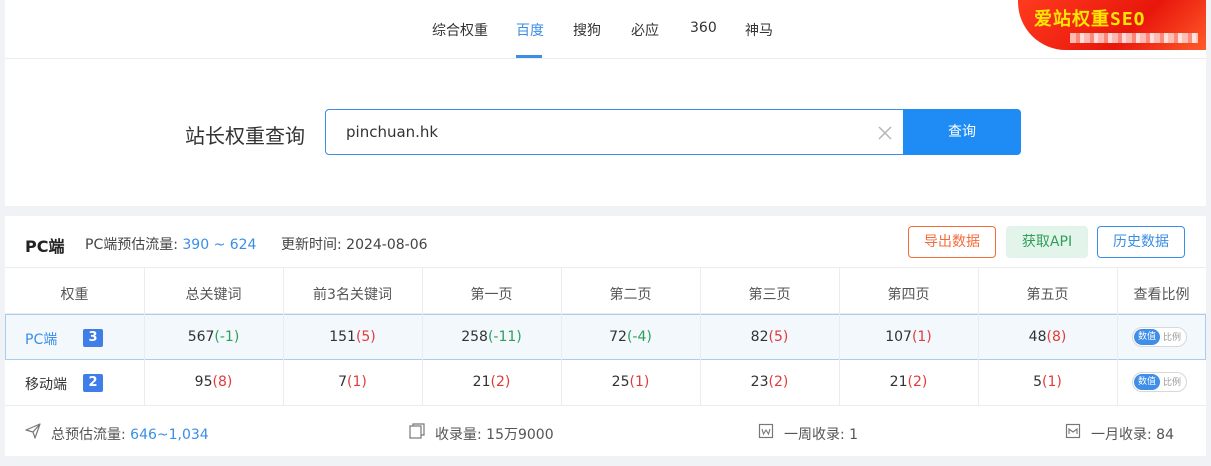 This screenshot has height=466, width=1211. Describe the element at coordinates (620, 382) in the screenshot. I see `cell-value: 25` at that location.